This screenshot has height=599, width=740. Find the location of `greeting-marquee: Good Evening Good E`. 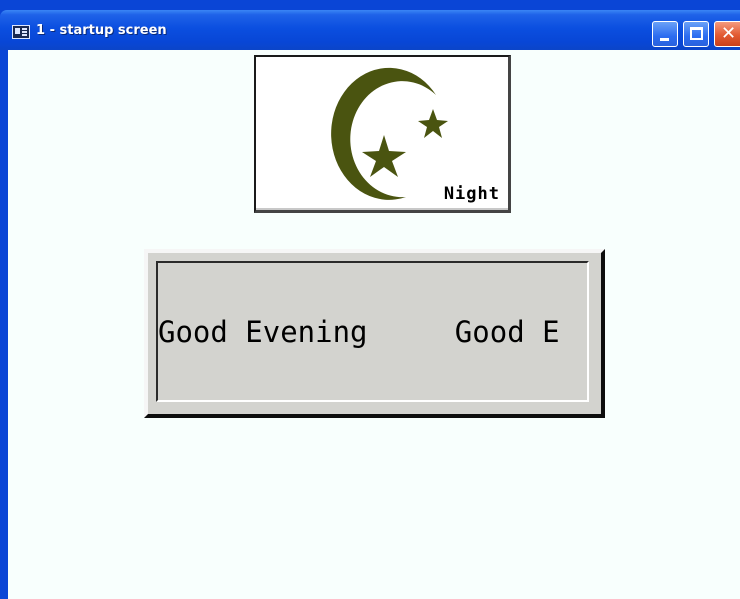

greeting-marquee: Good Evening Good E is located at coordinates (372, 331).